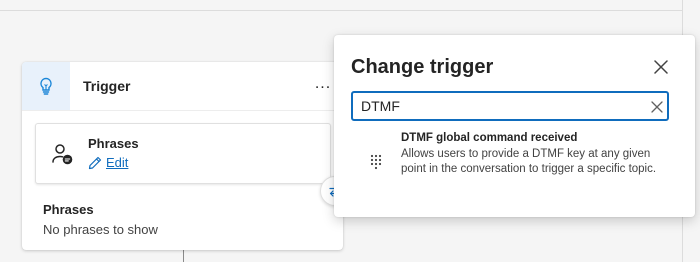  I want to click on node-connector-line, so click(183, 256).